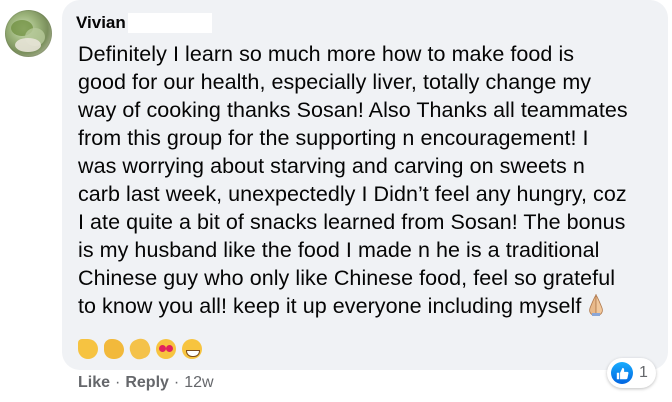 The width and height of the screenshot is (672, 402). I want to click on smiling-face-with-hearts-icon, so click(166, 349).